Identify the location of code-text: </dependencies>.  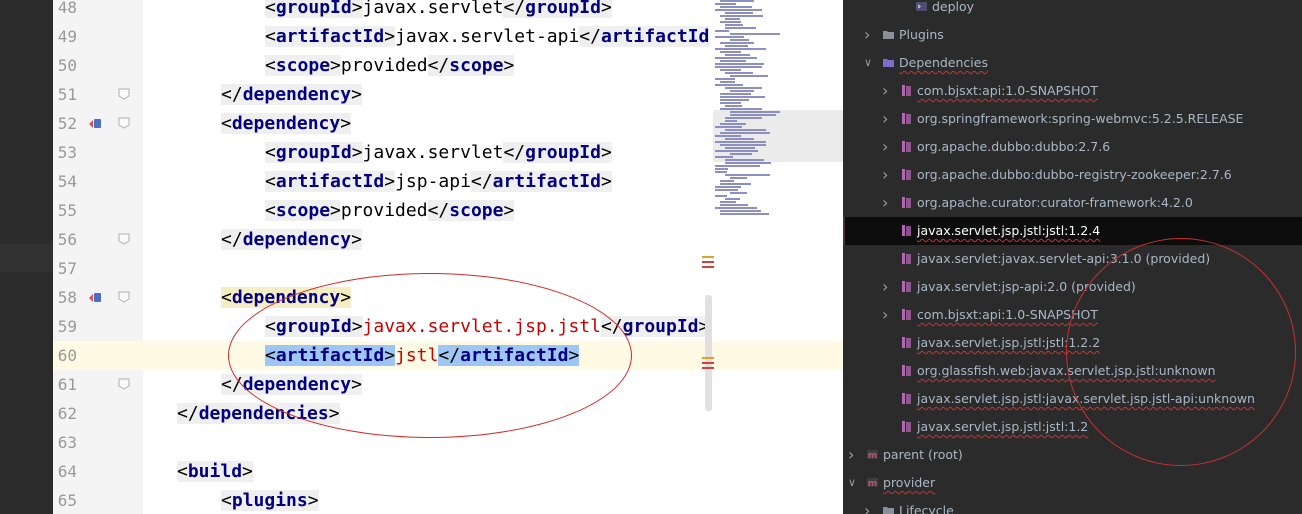
(258, 413).